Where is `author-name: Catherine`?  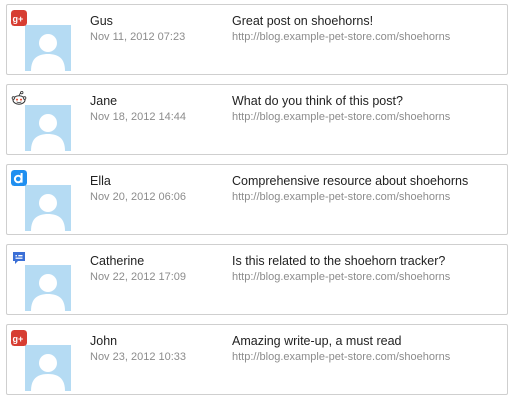
author-name: Catherine is located at coordinates (117, 261).